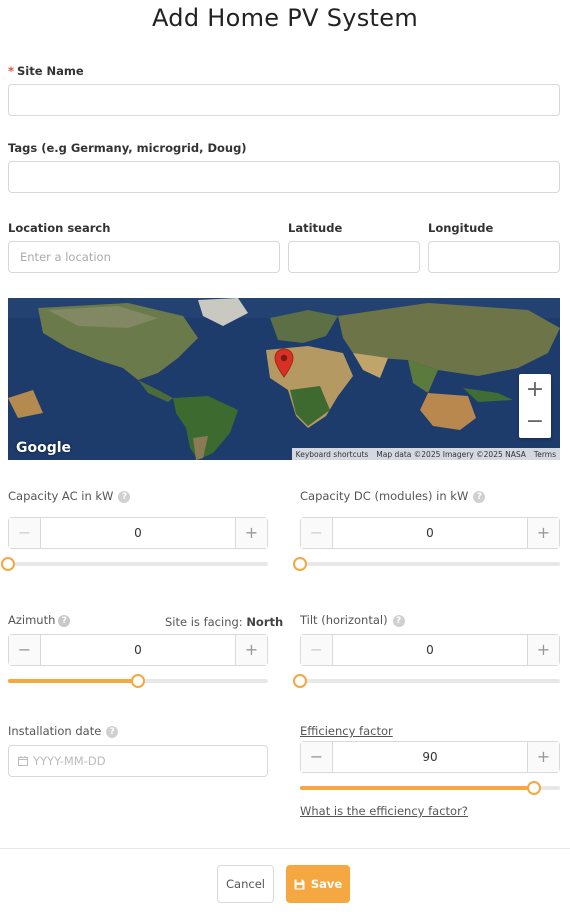 The width and height of the screenshot is (570, 912). What do you see at coordinates (326, 884) in the screenshot?
I see `save-button-label: Save` at bounding box center [326, 884].